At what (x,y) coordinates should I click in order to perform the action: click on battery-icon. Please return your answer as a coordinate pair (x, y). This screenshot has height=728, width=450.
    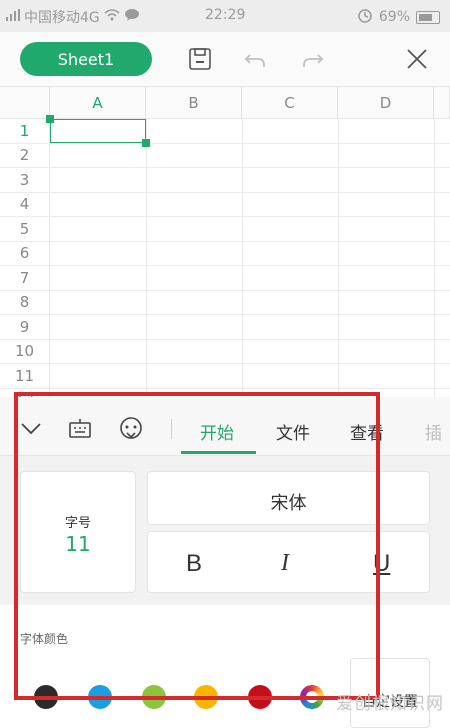
    Looking at the image, I should click on (428, 17).